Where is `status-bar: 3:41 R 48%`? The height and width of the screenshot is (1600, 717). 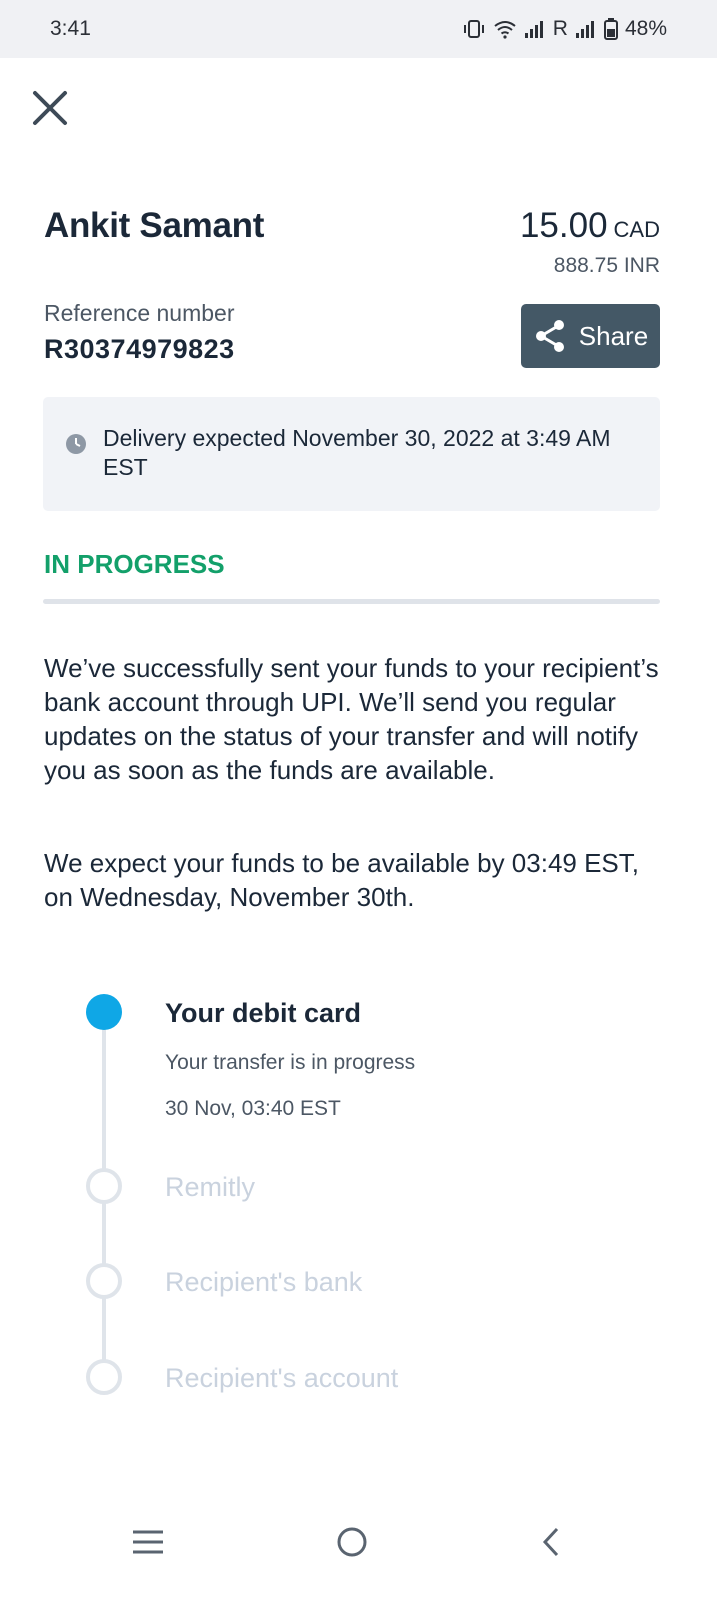
status-bar: 3:41 R 48% is located at coordinates (358, 29).